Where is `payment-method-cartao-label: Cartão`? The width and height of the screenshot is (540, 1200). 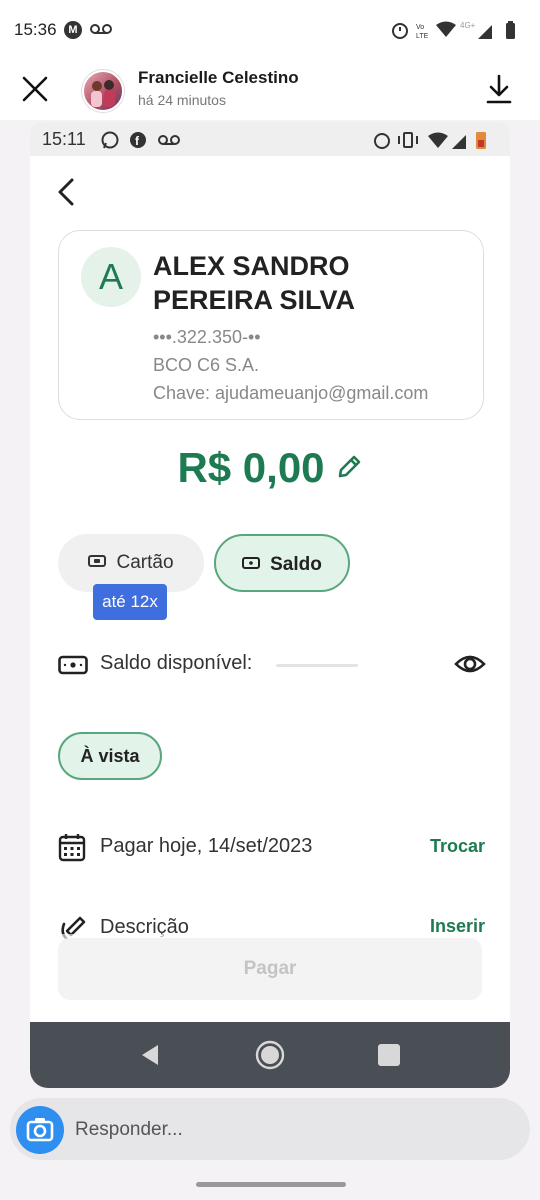 payment-method-cartao-label: Cartão is located at coordinates (145, 562).